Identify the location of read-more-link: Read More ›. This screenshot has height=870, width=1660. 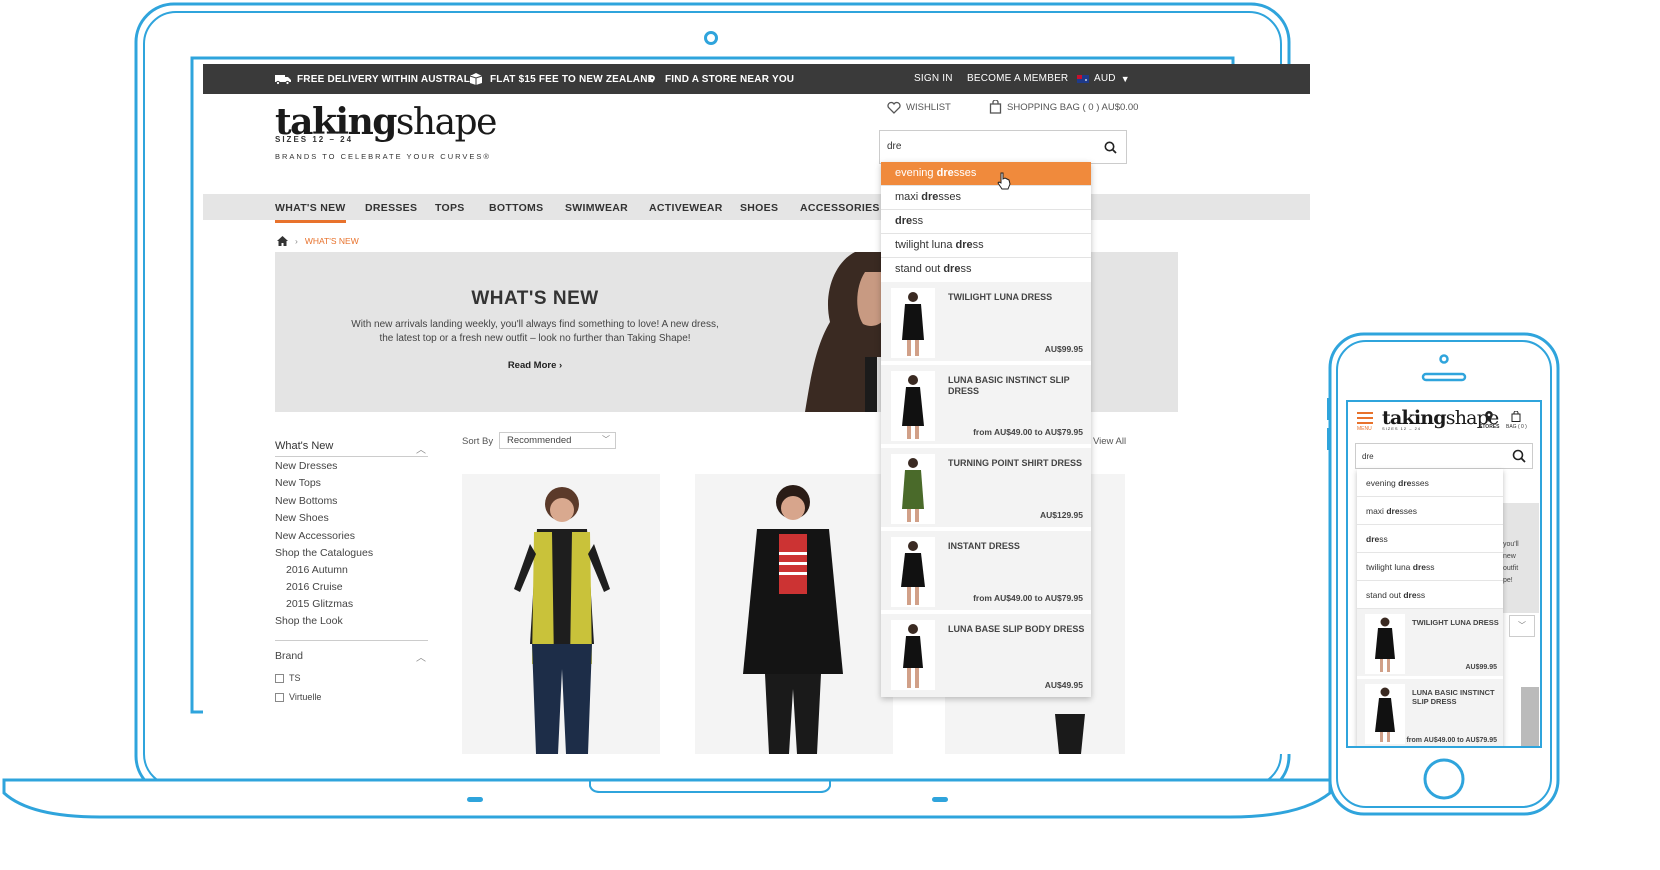
(535, 365).